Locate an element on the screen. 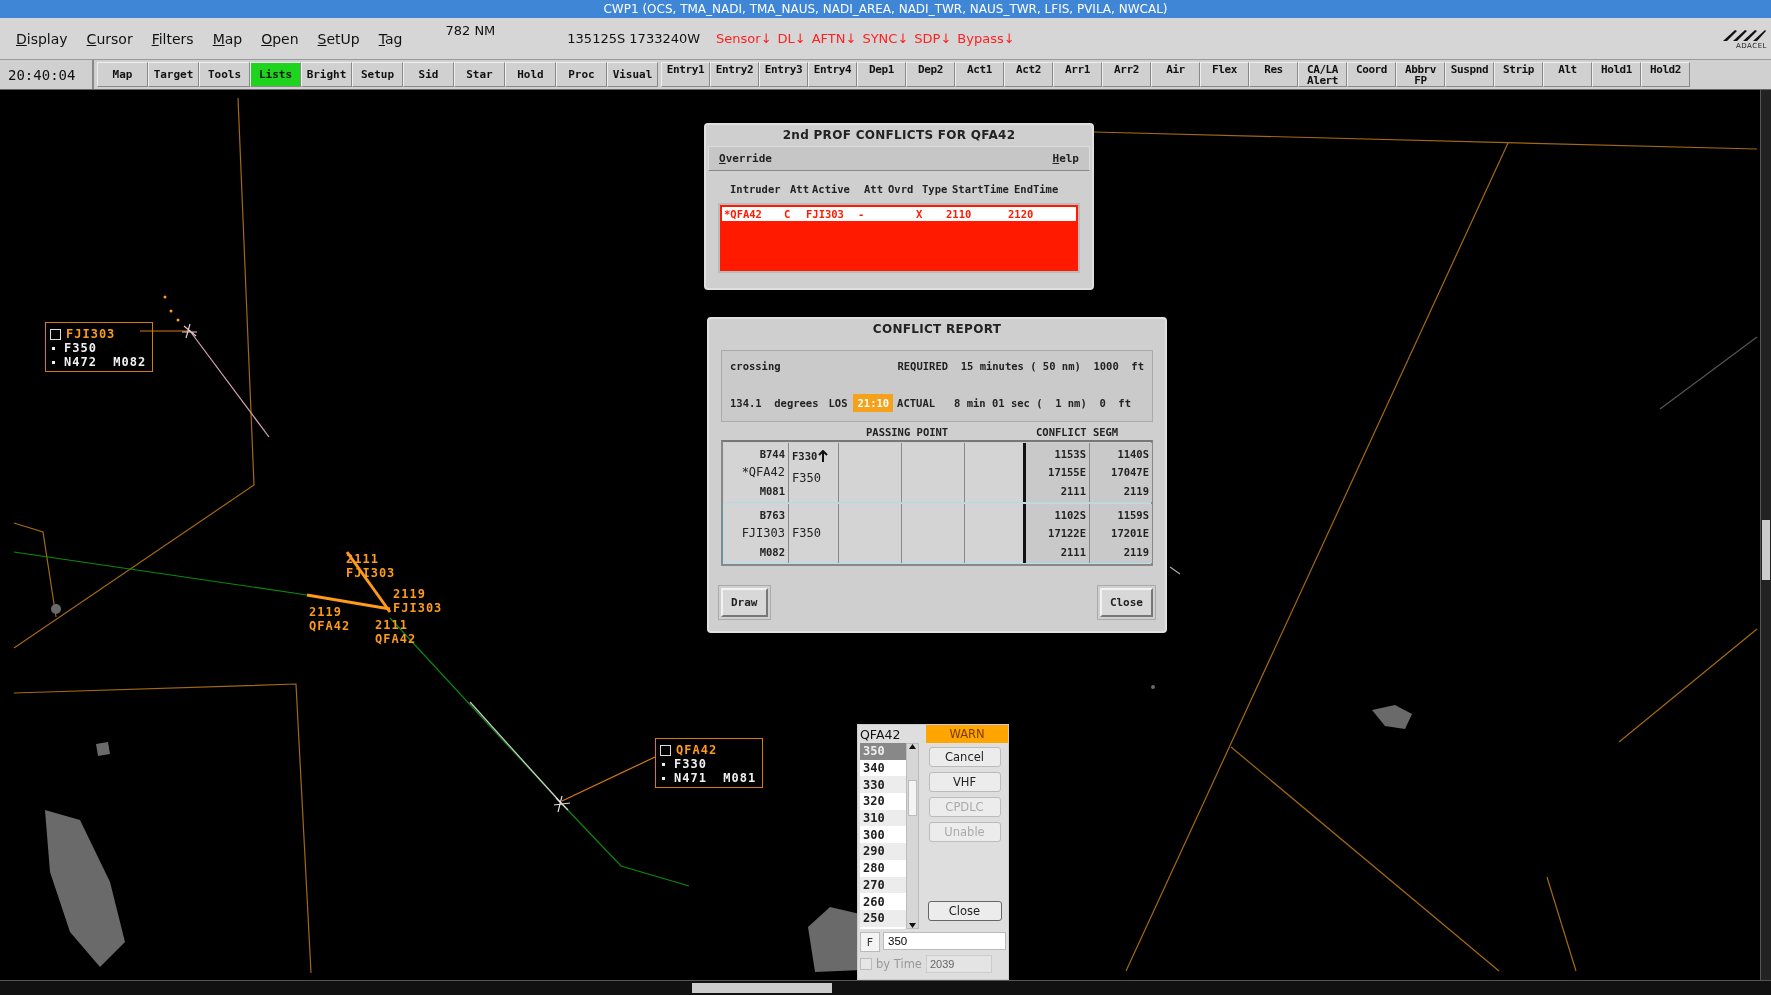 Image resolution: width=1771 pixels, height=995 pixels. menu-item: Open is located at coordinates (280, 38).